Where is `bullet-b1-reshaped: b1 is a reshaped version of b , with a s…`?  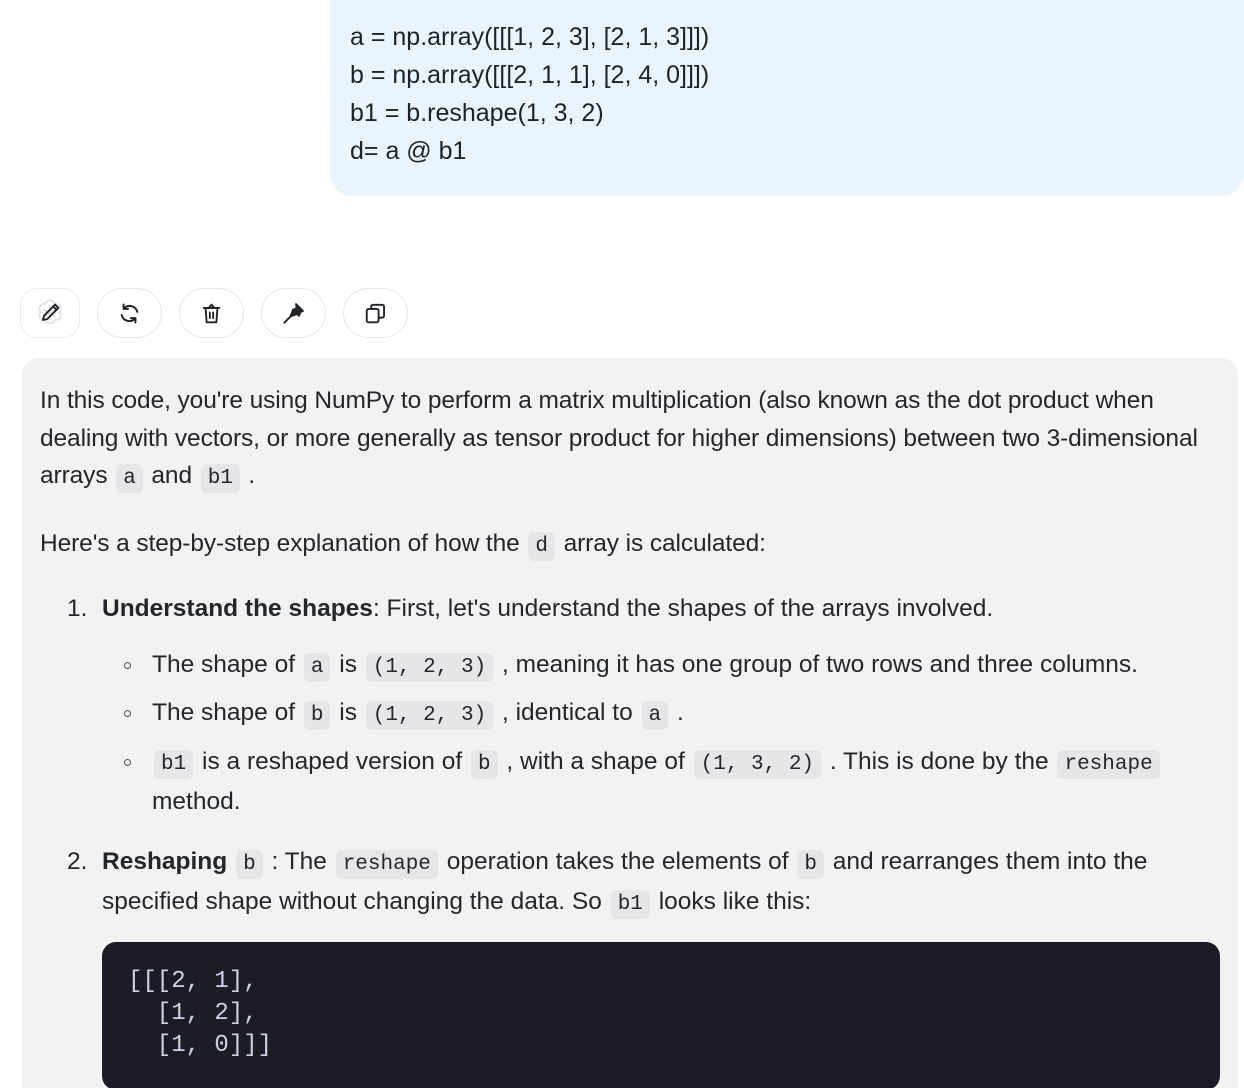 bullet-b1-reshaped: b1 is a reshaped version of b , with a s… is located at coordinates (672, 782).